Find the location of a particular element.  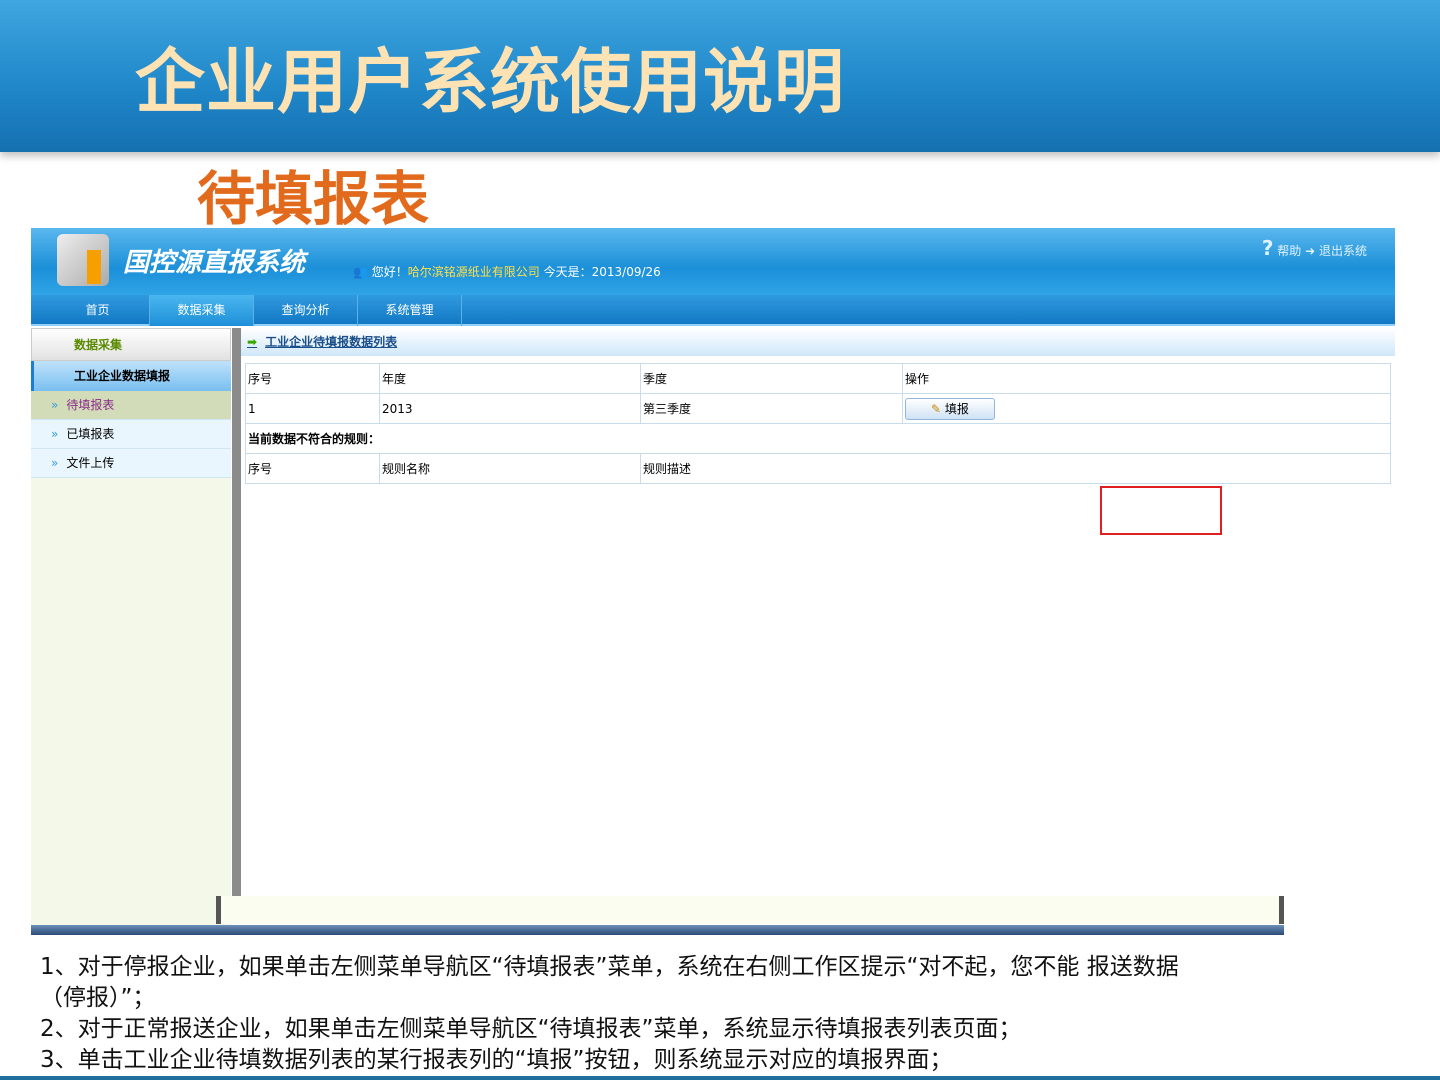

rules-title-row: 当前数据不符合的规则： is located at coordinates (818, 438).